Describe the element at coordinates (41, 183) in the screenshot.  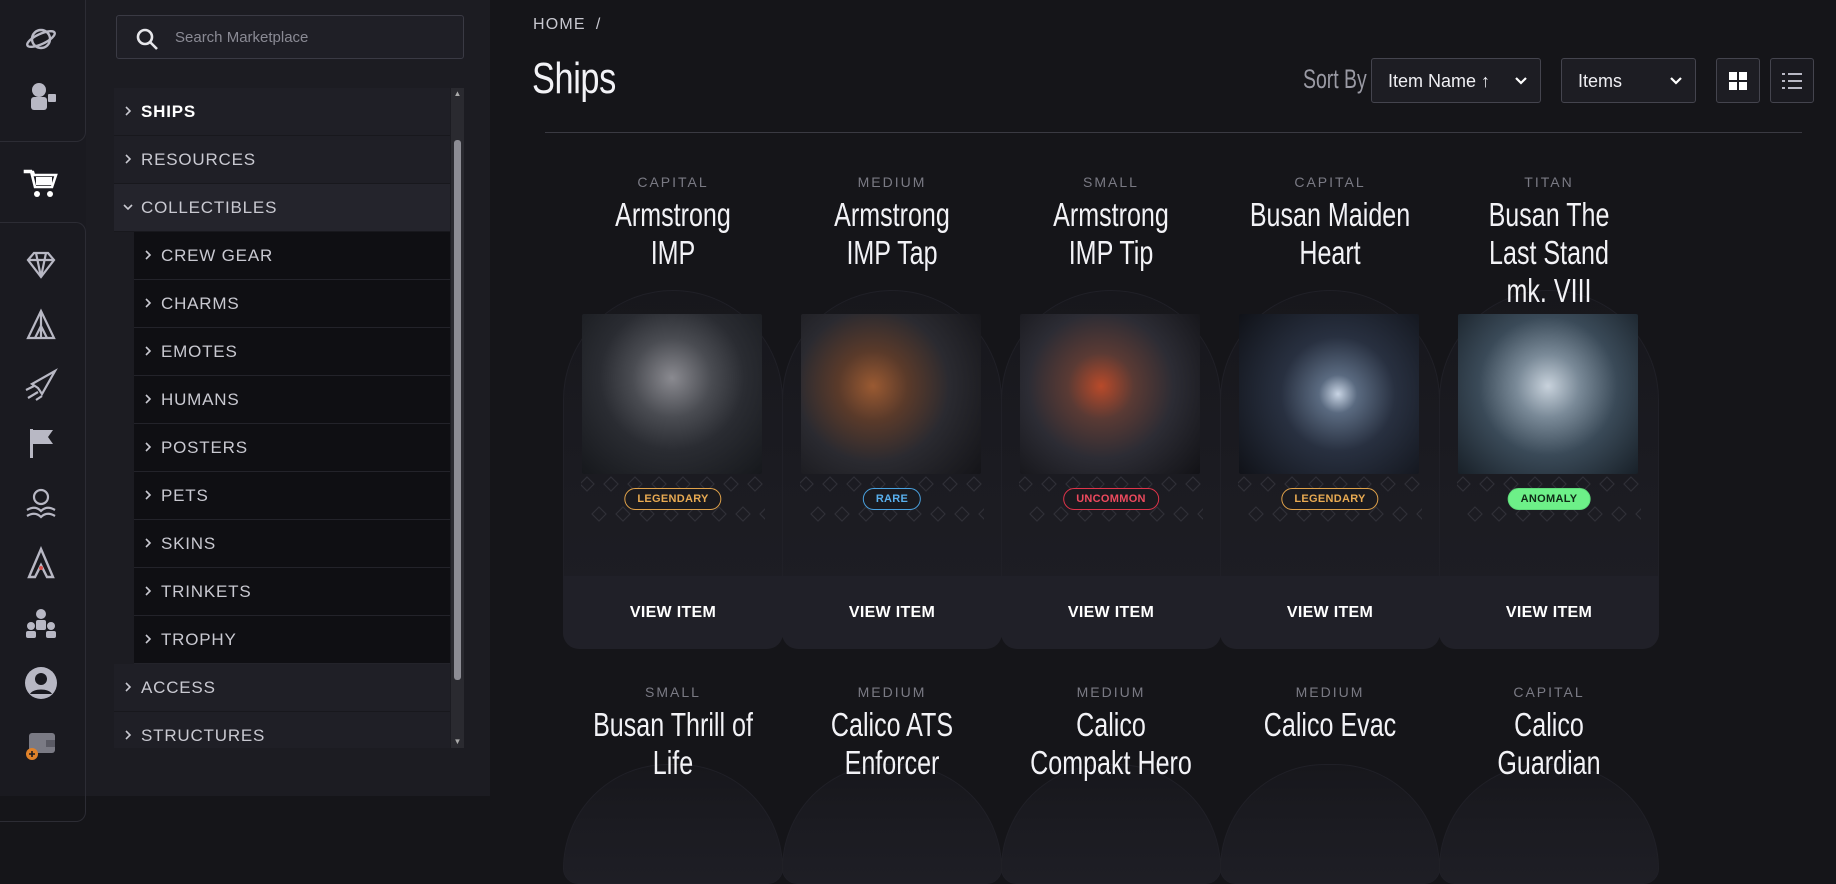
I see `cart-icon` at that location.